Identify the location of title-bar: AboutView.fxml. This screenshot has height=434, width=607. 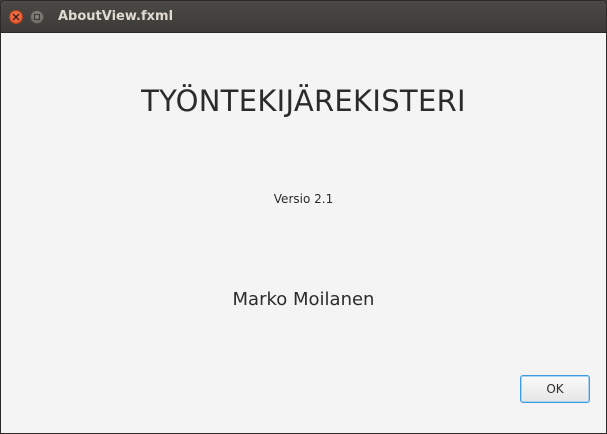
(303, 17).